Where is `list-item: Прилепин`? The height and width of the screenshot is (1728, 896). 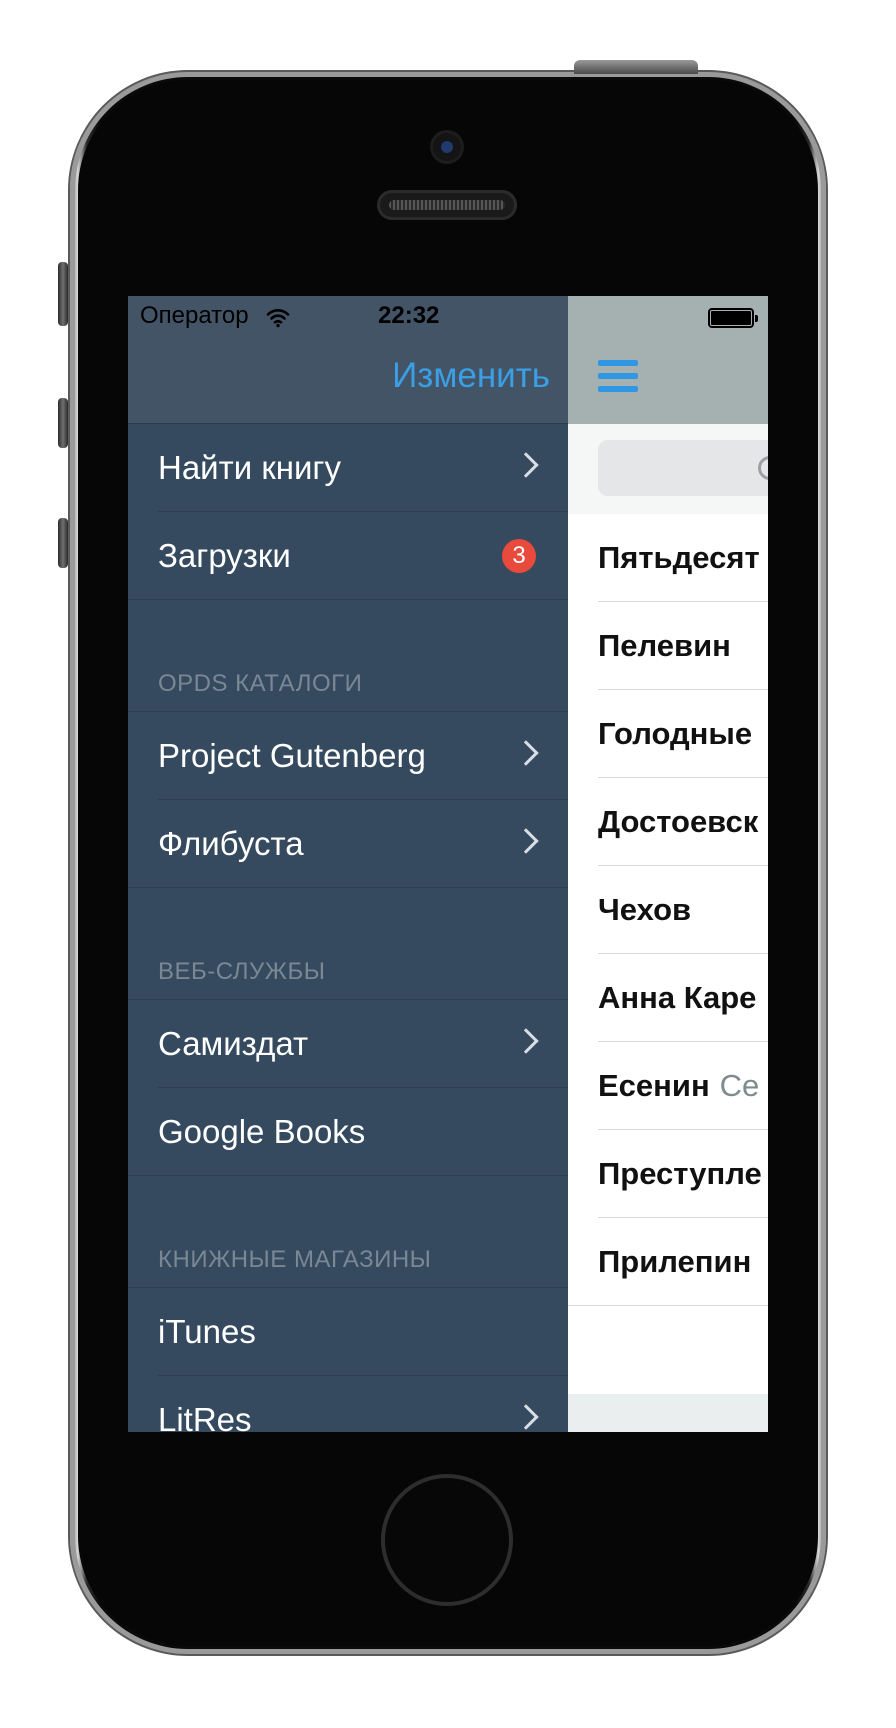
list-item: Прилепин is located at coordinates (668, 1262).